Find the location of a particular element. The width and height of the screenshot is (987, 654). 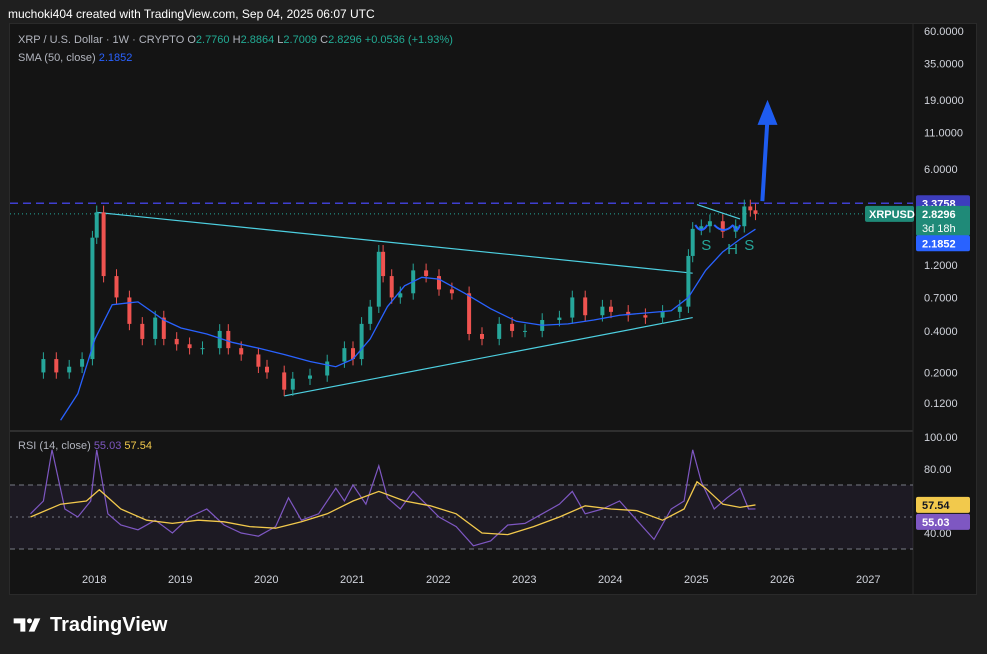

time-tick-label: 2025 is located at coordinates (696, 580).